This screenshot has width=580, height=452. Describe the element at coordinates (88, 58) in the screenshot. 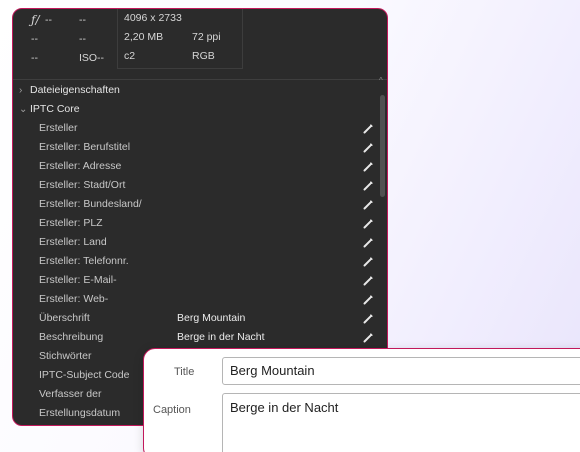

I see `iso-label: ISO` at that location.